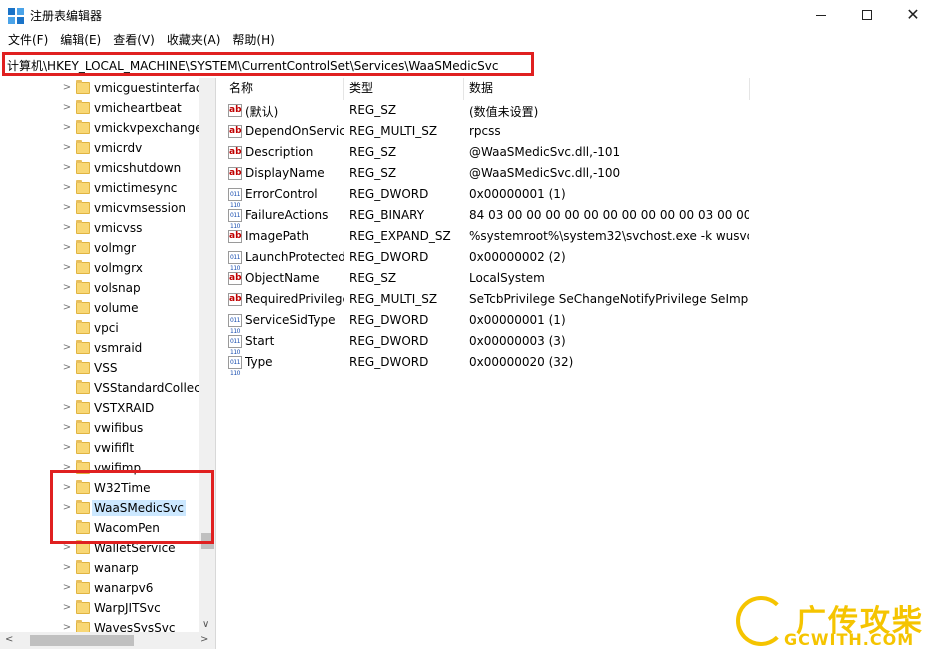 The image size is (936, 649). What do you see at coordinates (118, 228) in the screenshot?
I see `tree-item-label: vmicvss` at bounding box center [118, 228].